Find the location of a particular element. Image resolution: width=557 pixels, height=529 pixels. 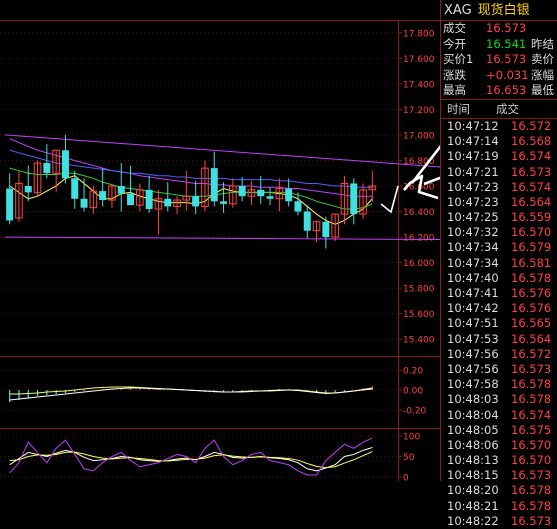

trade-time: 10:47:12 is located at coordinates (473, 125).